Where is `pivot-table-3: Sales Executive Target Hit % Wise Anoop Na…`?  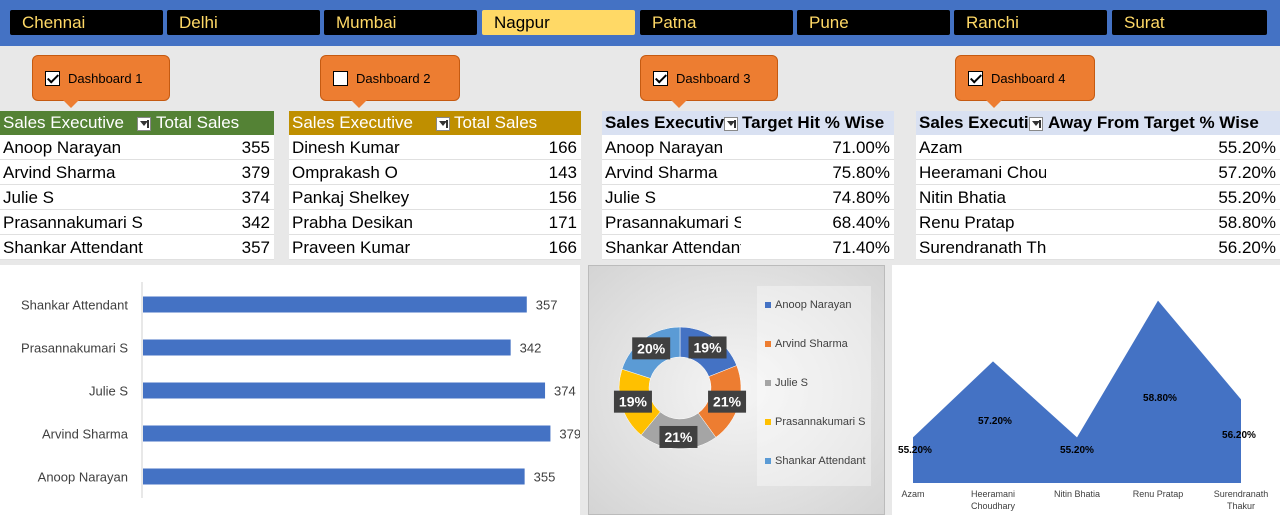 pivot-table-3: Sales Executive Target Hit % Wise Anoop Na… is located at coordinates (748, 185).